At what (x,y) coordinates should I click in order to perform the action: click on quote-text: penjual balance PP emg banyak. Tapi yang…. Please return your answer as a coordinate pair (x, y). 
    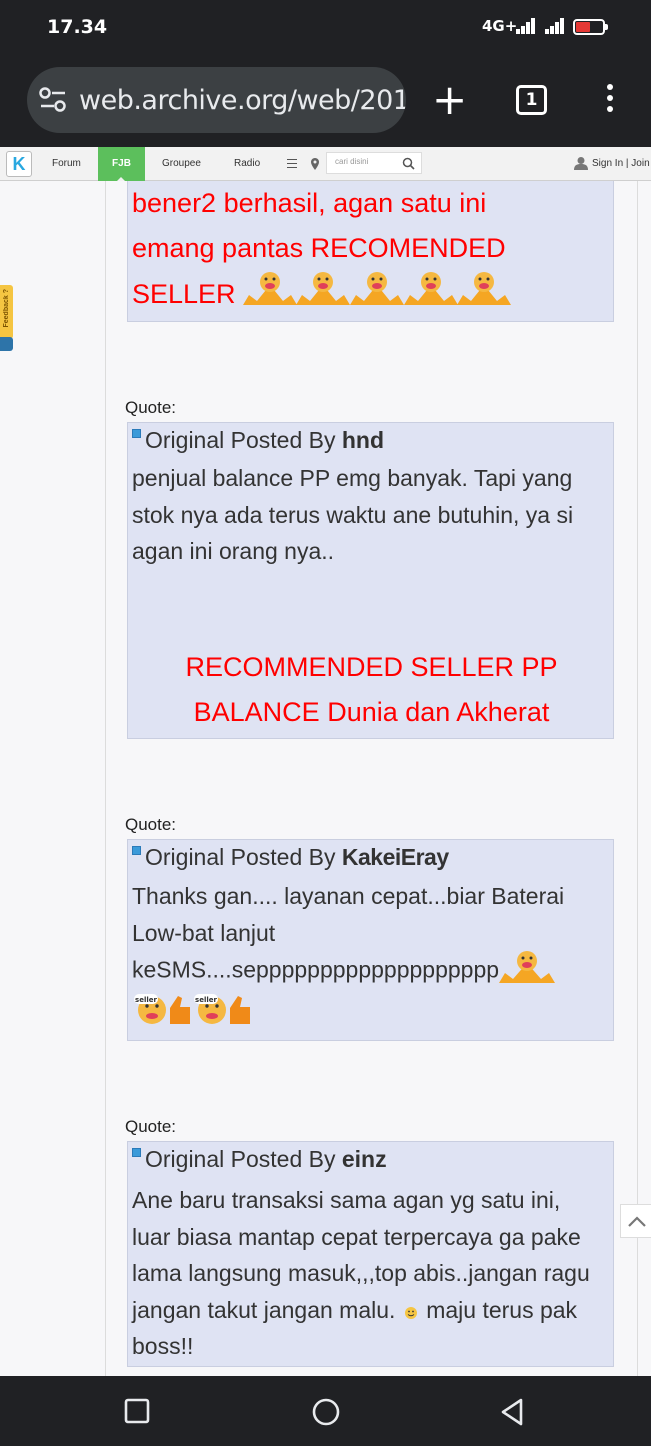
    Looking at the image, I should click on (352, 515).